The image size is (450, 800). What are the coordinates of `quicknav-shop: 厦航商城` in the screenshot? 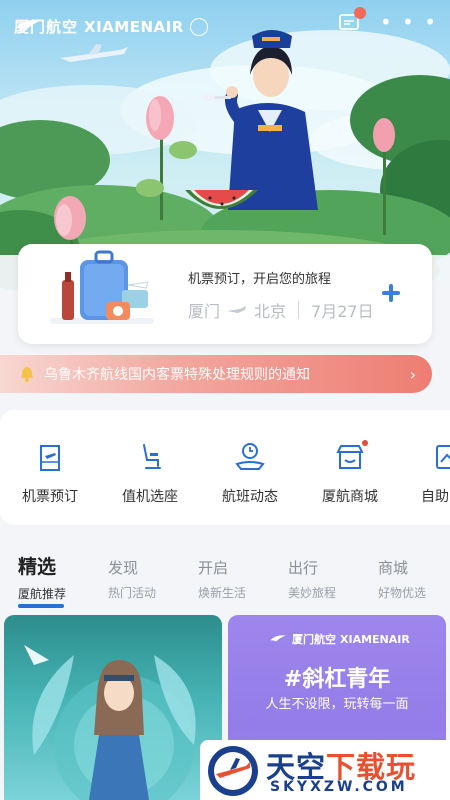 It's located at (350, 473).